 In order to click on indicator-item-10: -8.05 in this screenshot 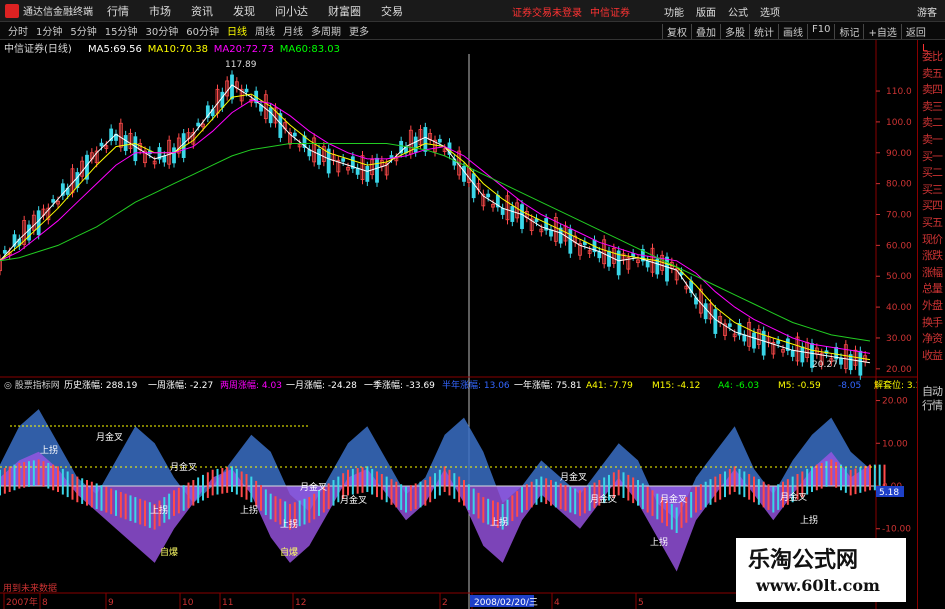, I will do `click(849, 386)`.